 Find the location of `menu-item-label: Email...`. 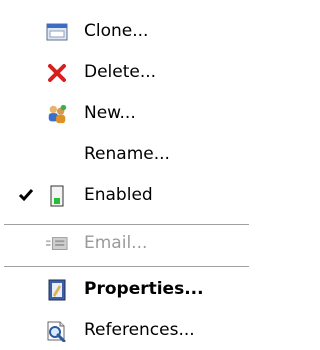

menu-item-label: Email... is located at coordinates (116, 243).